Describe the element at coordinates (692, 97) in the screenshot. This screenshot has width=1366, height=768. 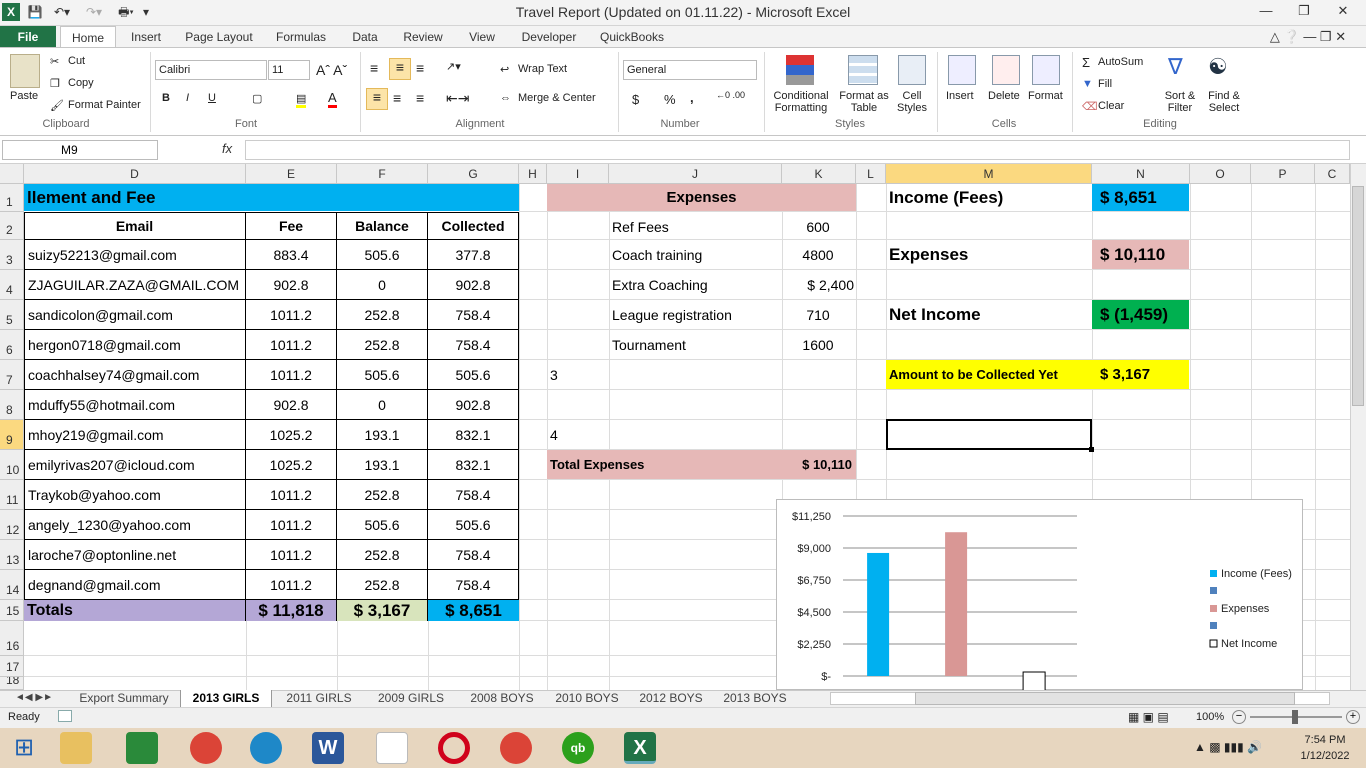
I see `comma-button: ,` at that location.